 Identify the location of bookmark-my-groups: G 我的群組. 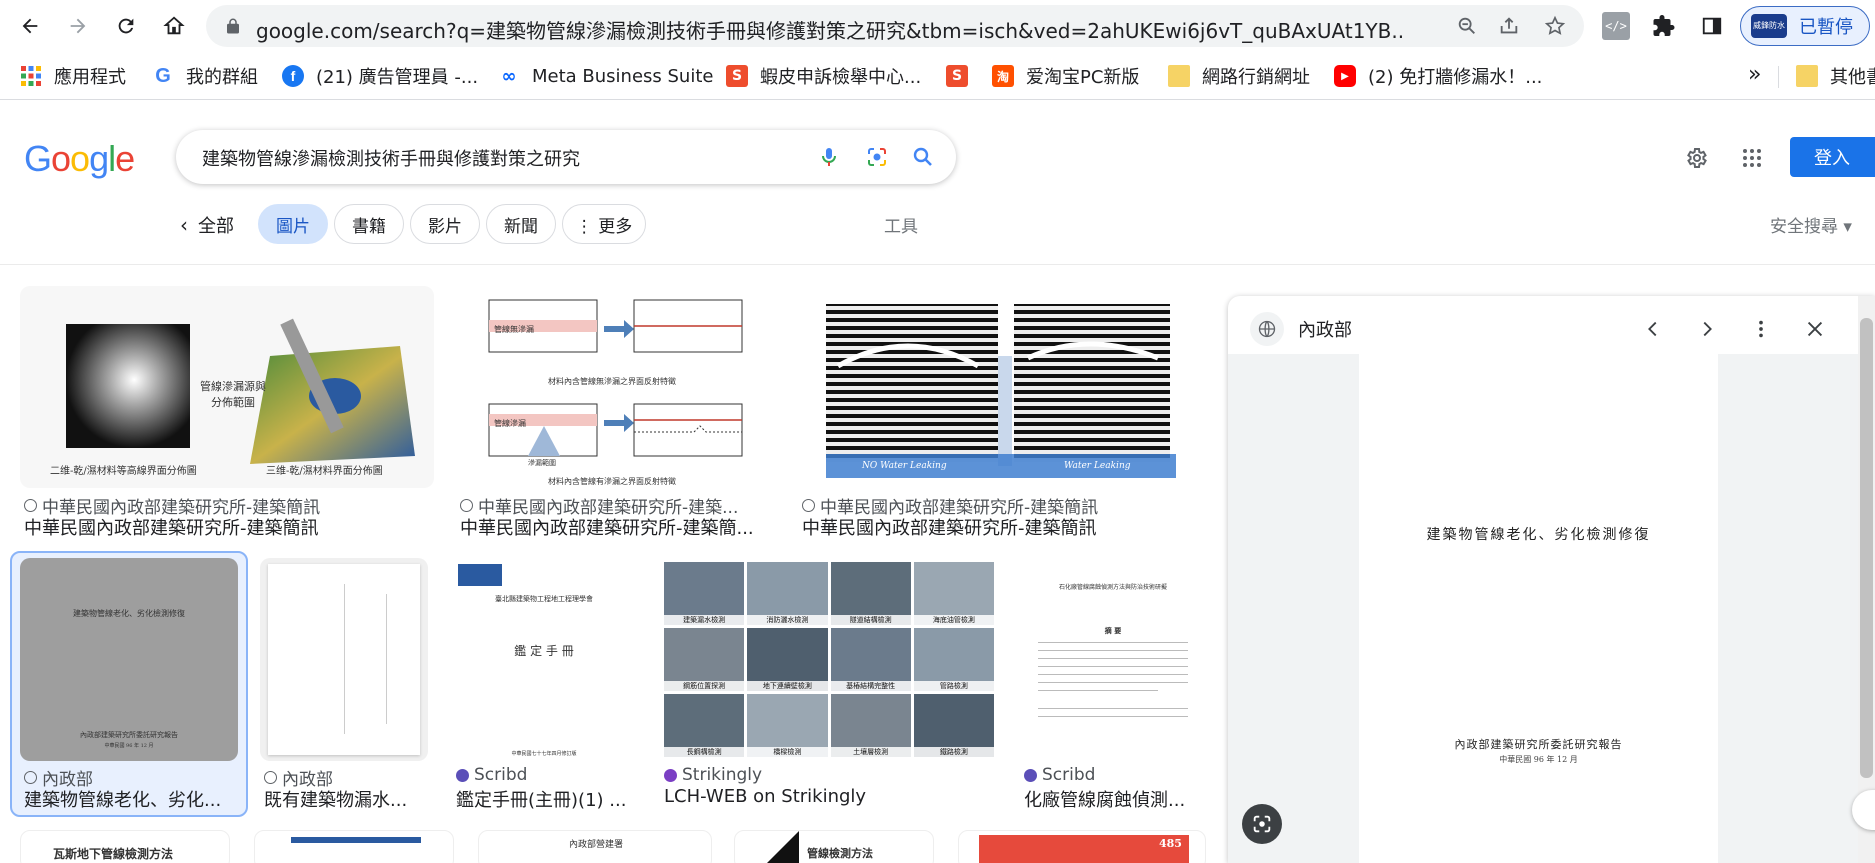
(205, 76).